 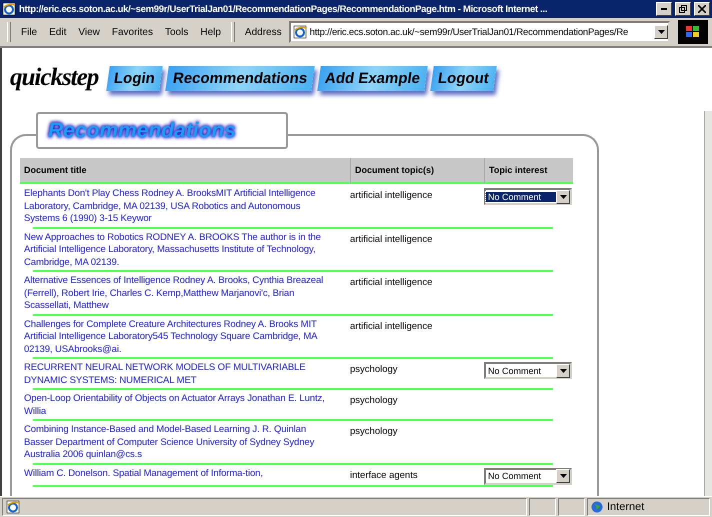 What do you see at coordinates (9, 9) in the screenshot?
I see `browser-icon` at bounding box center [9, 9].